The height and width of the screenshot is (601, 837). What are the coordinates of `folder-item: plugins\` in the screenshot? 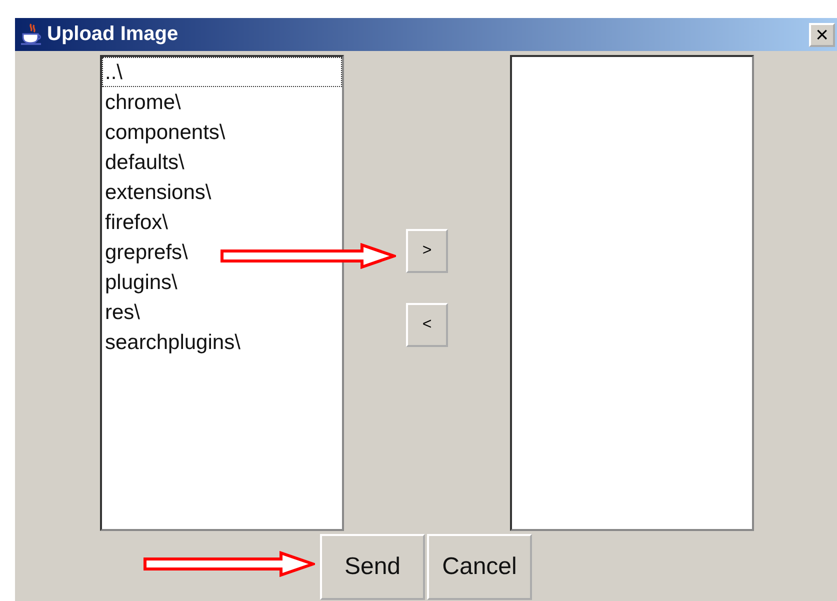 It's located at (141, 282).